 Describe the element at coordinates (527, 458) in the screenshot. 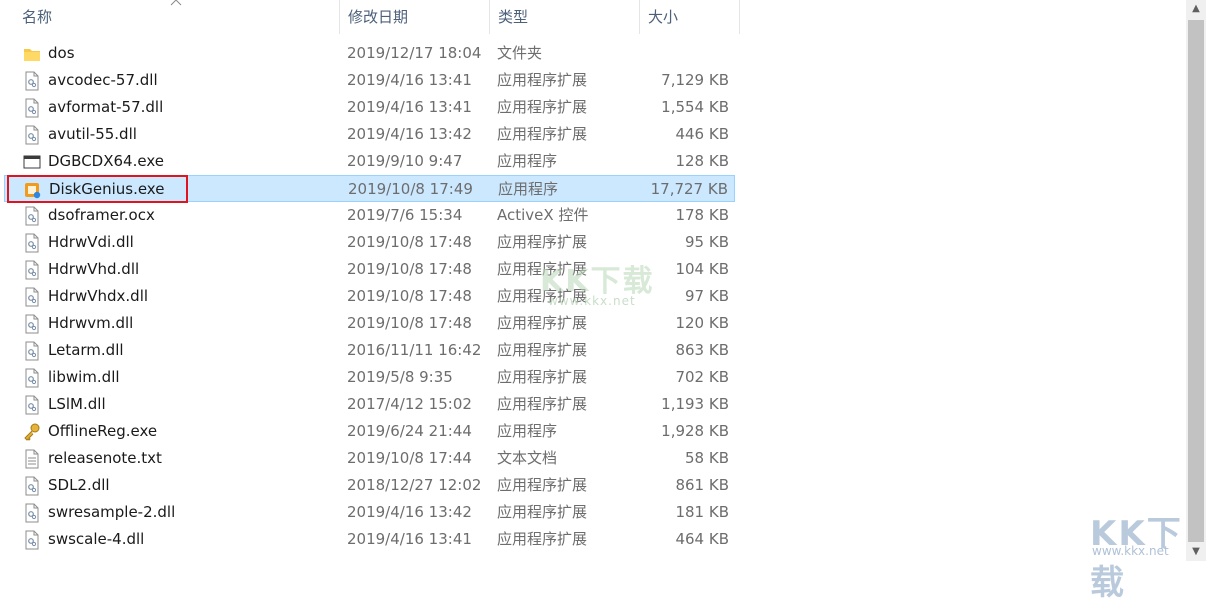

I see `file-type: 文本文档` at that location.